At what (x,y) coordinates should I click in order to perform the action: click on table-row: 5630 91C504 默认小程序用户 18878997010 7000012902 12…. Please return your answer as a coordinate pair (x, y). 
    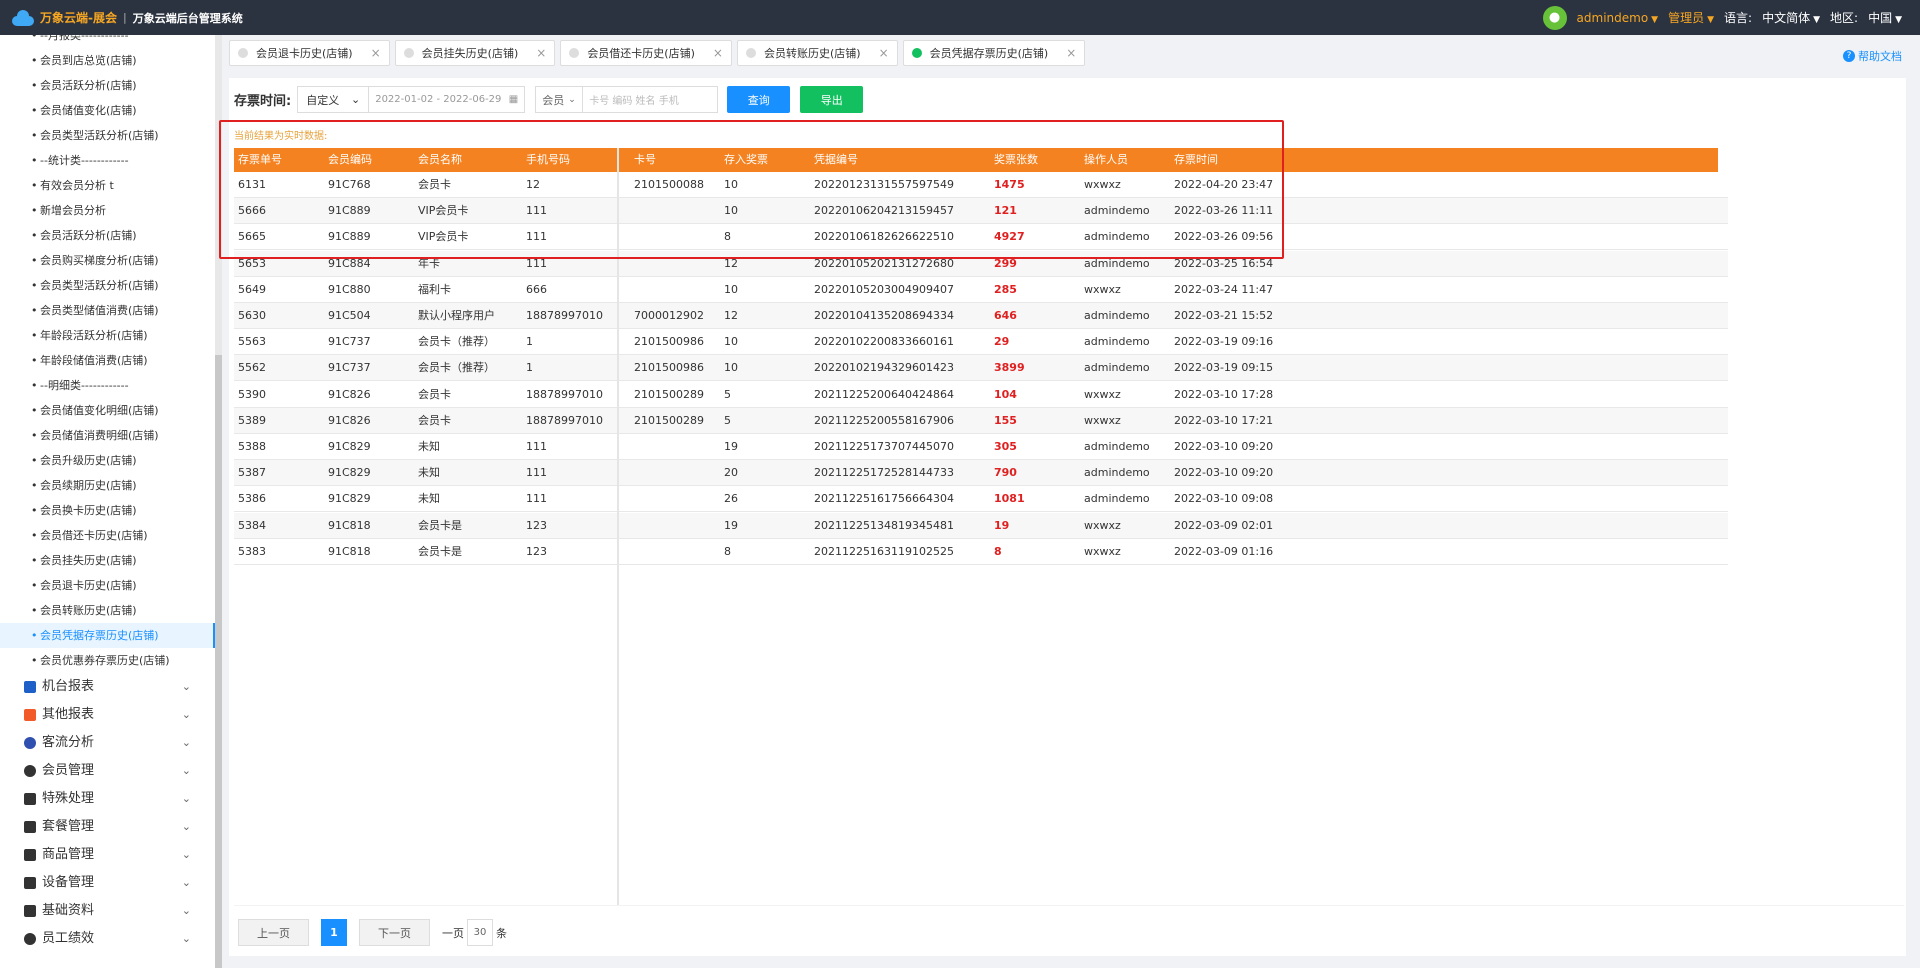
    Looking at the image, I should click on (981, 316).